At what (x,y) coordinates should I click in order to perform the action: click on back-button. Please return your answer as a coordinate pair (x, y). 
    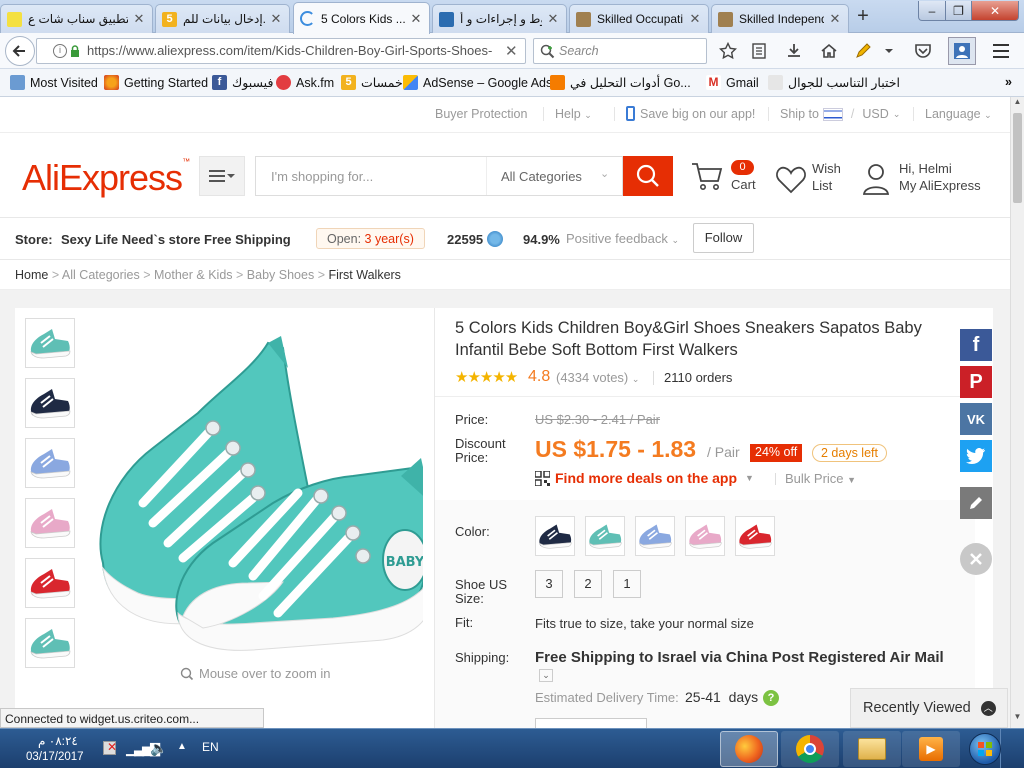
    Looking at the image, I should click on (20, 51).